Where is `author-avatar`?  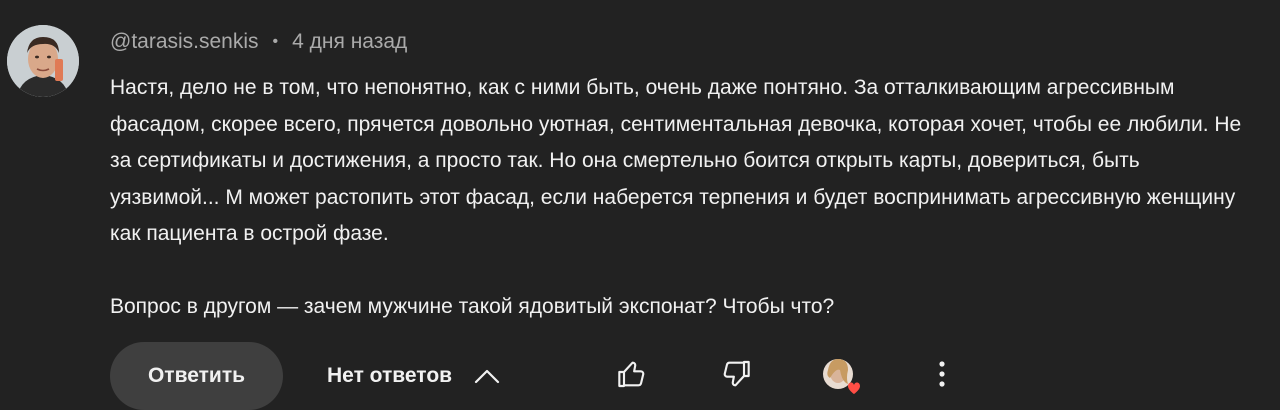 author-avatar is located at coordinates (43, 61).